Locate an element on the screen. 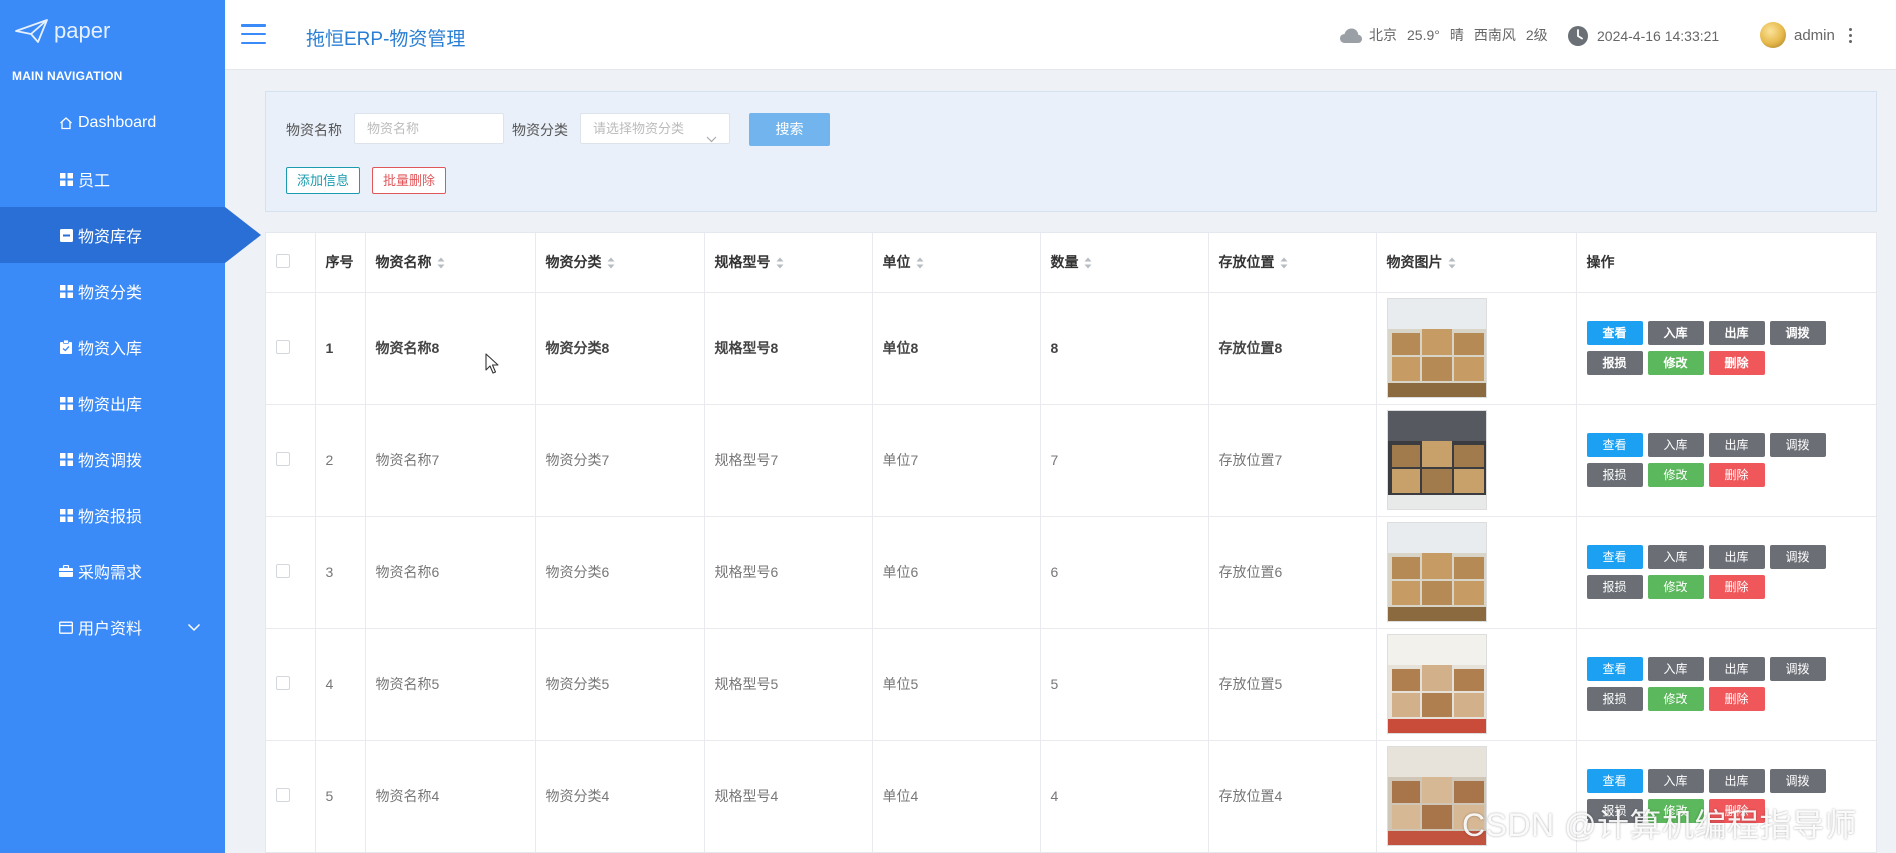 The width and height of the screenshot is (1896, 853). column-header-sortable: 单位 is located at coordinates (956, 263).